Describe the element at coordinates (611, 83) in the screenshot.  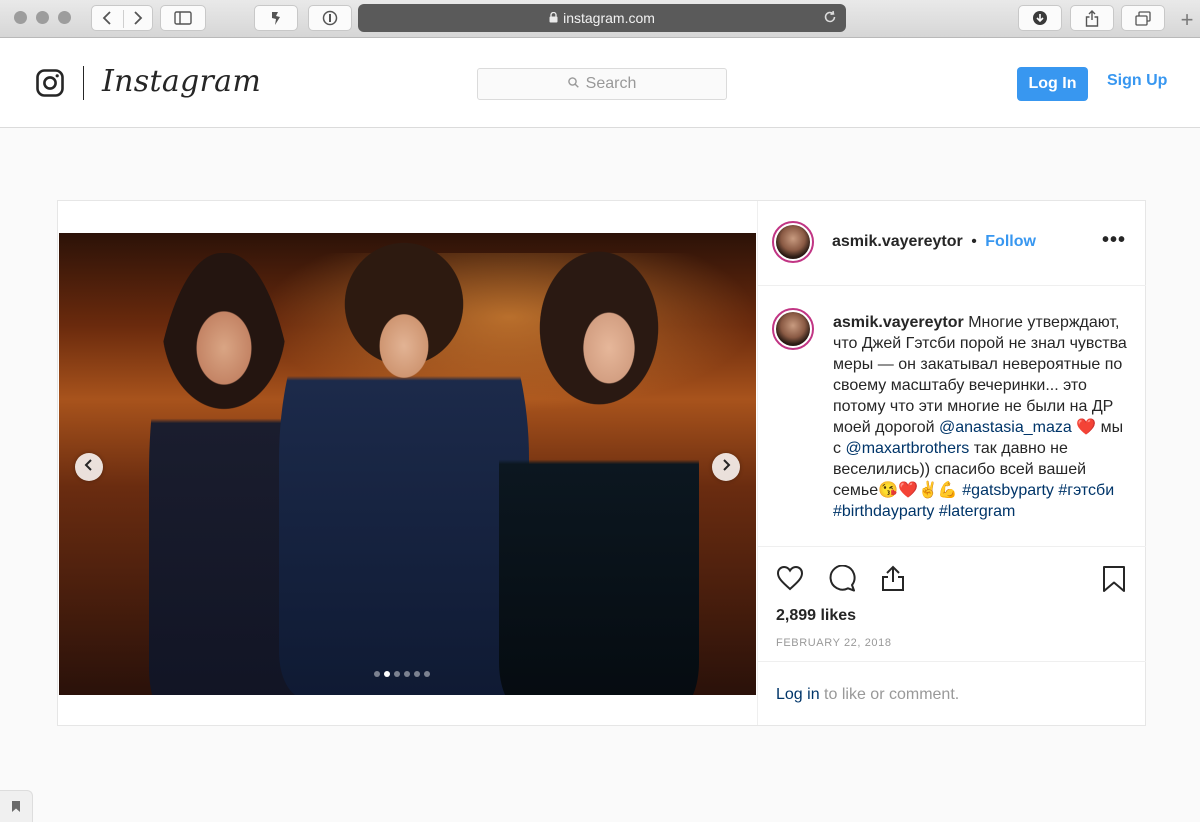
I see `search-placeholder: Search` at that location.